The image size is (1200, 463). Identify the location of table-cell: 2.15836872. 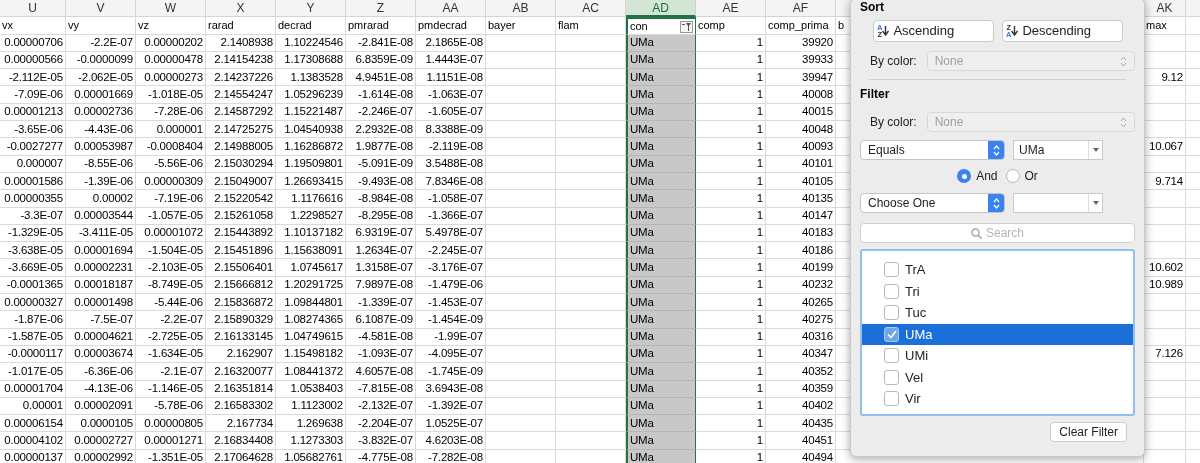
(241, 303).